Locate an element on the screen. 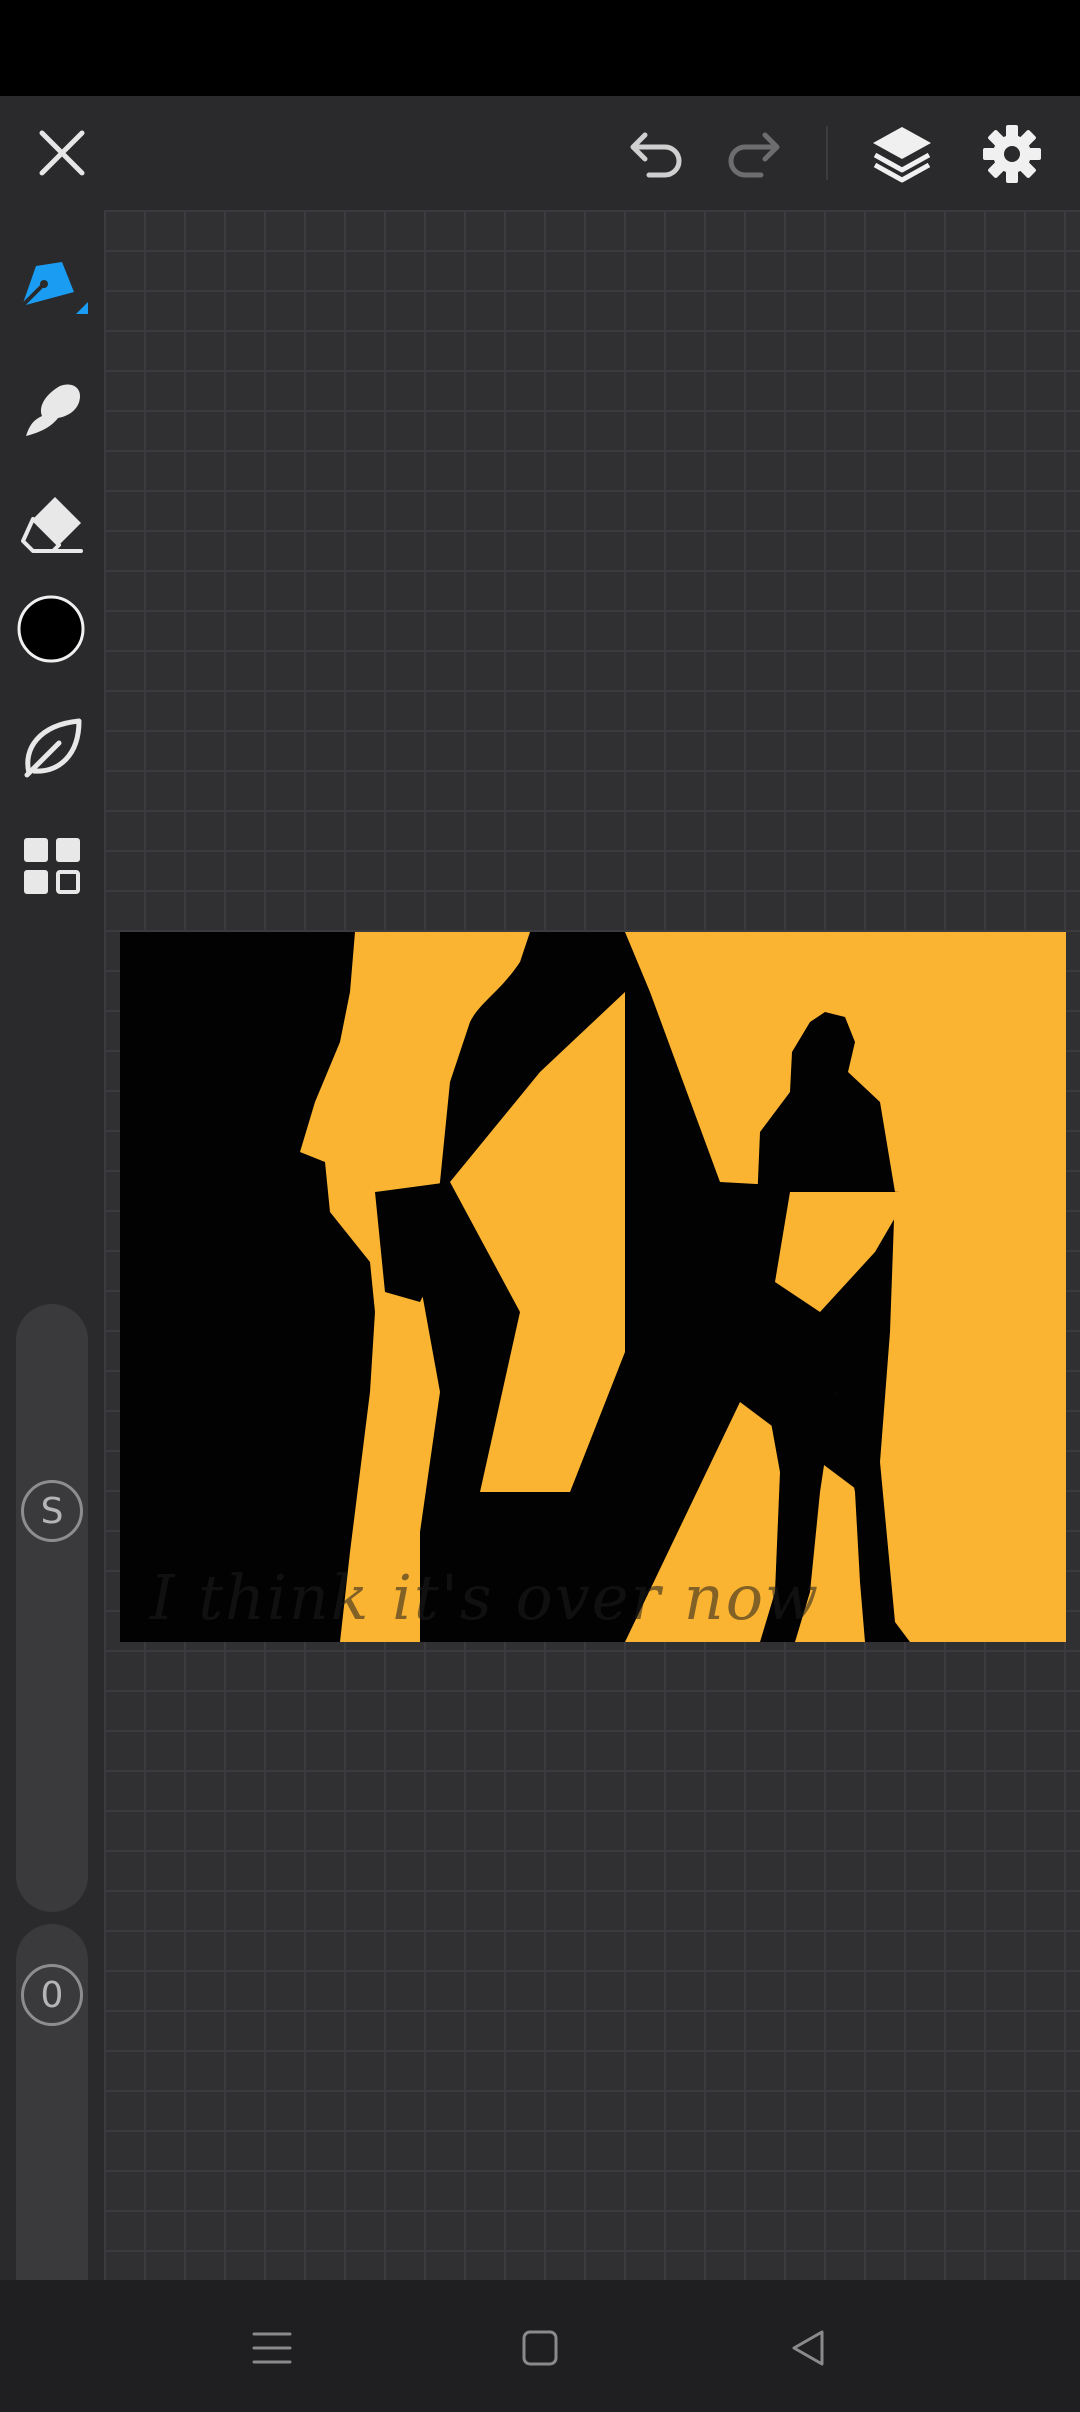  status-bar is located at coordinates (540, 48).